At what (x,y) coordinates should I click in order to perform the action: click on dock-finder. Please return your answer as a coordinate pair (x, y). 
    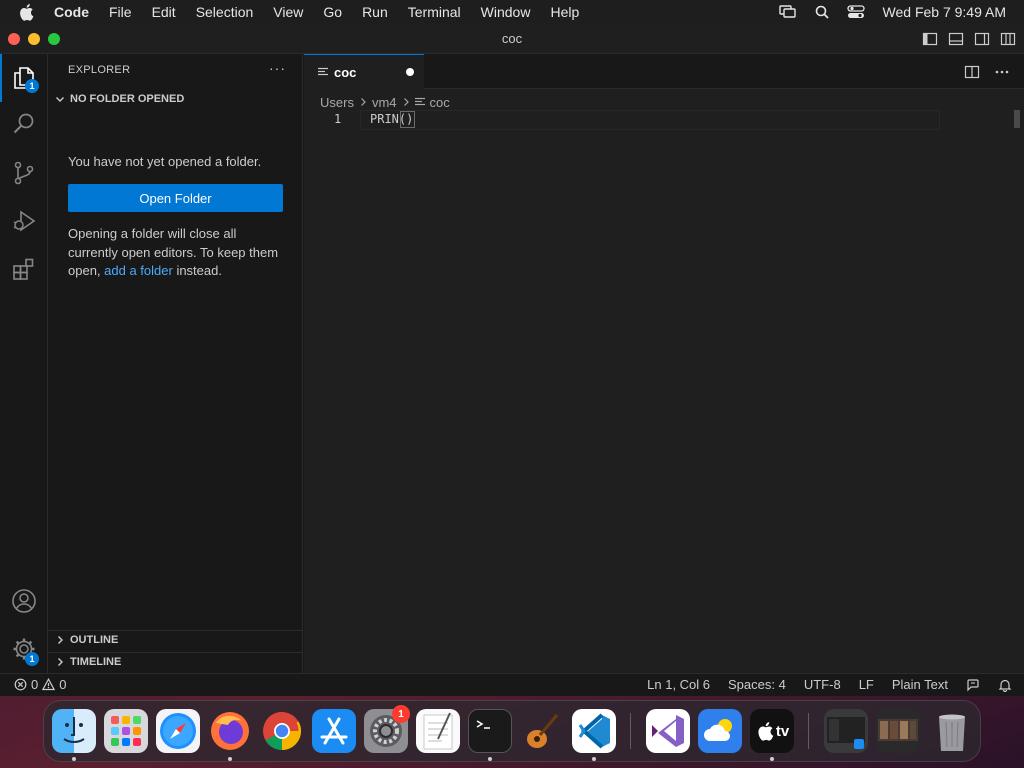
    Looking at the image, I should click on (74, 731).